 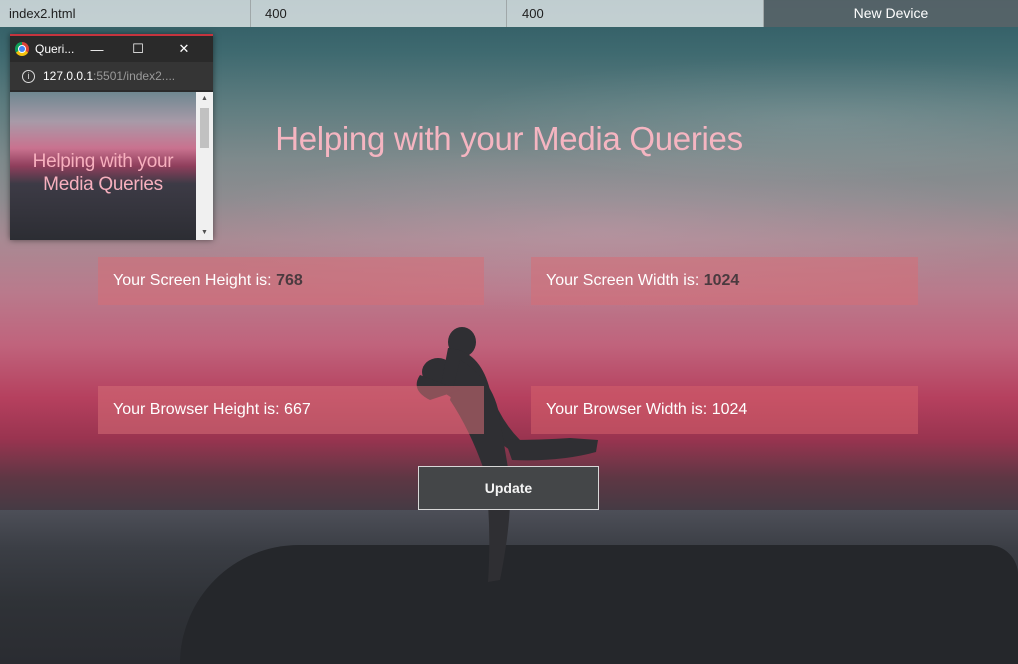 I want to click on browser-width-value: 1024, so click(x=729, y=409).